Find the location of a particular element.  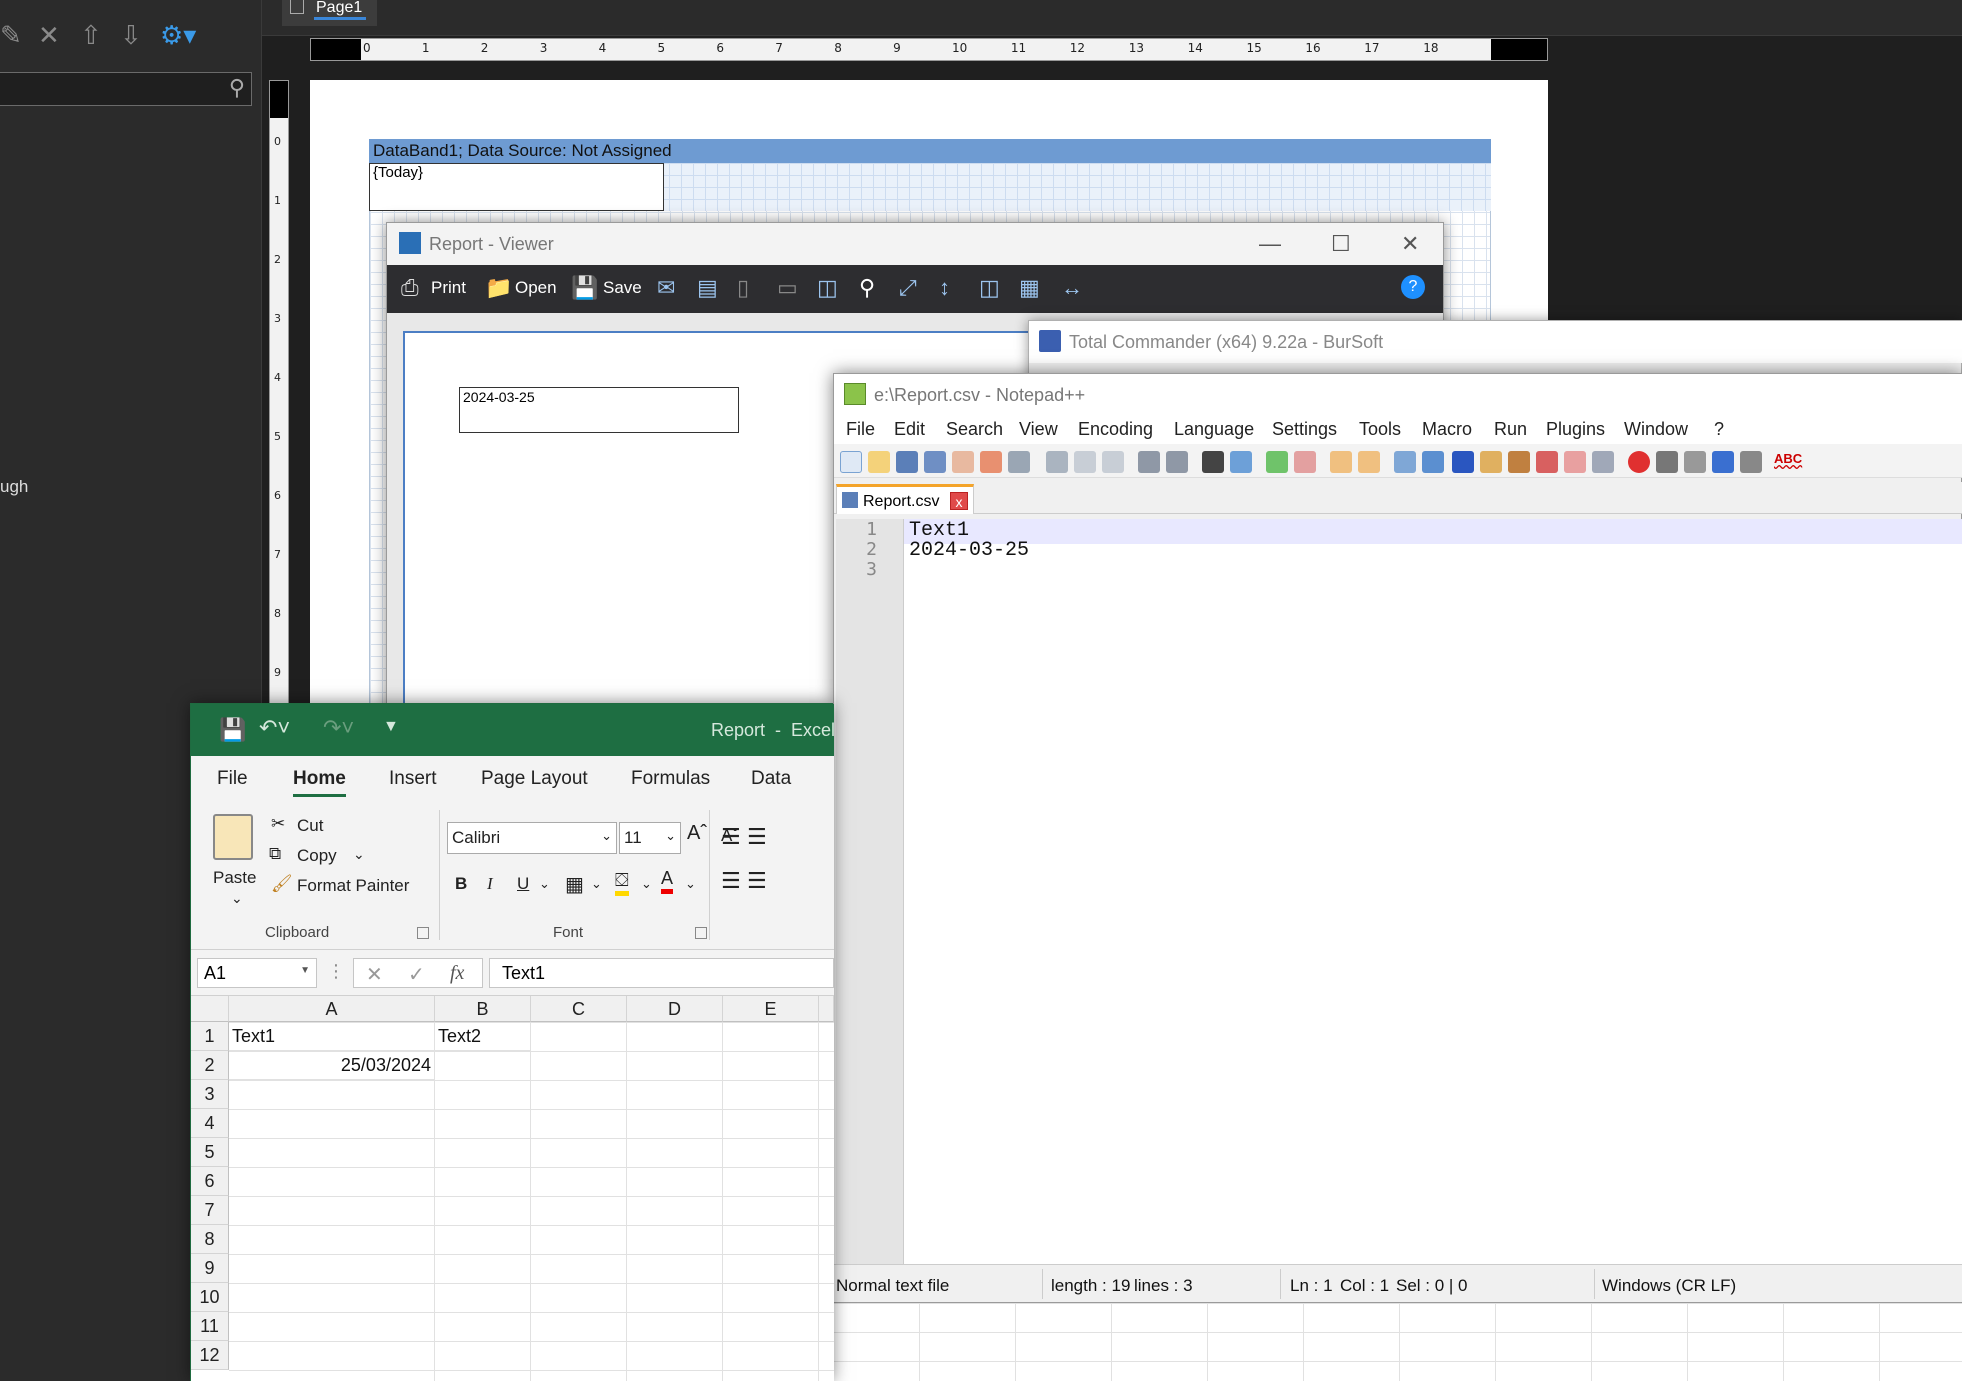

menu-tools: Tools is located at coordinates (1380, 429).